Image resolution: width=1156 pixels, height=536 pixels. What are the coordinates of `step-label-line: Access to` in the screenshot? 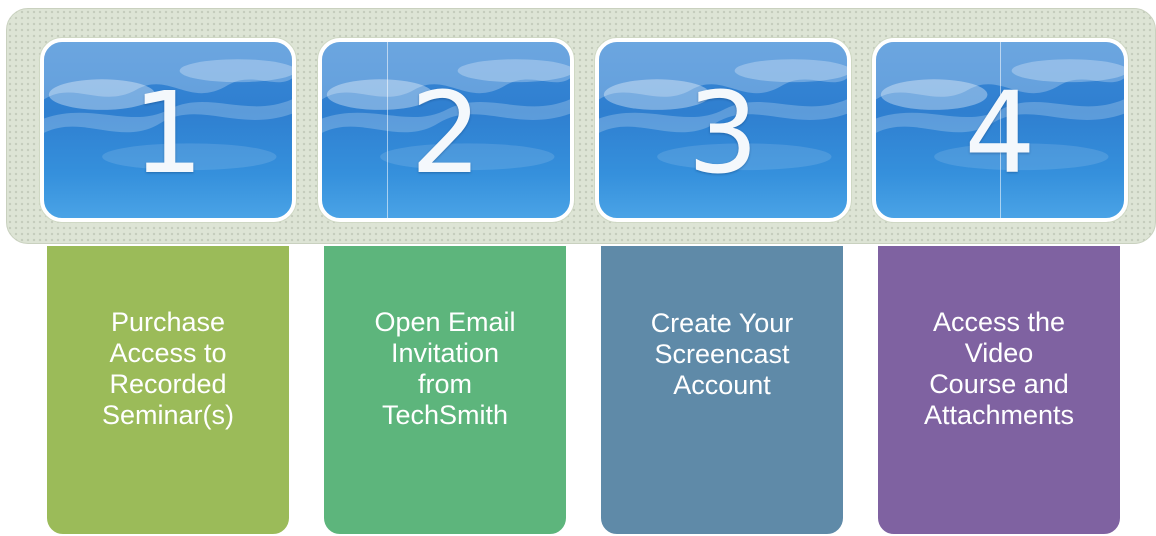 It's located at (168, 353).